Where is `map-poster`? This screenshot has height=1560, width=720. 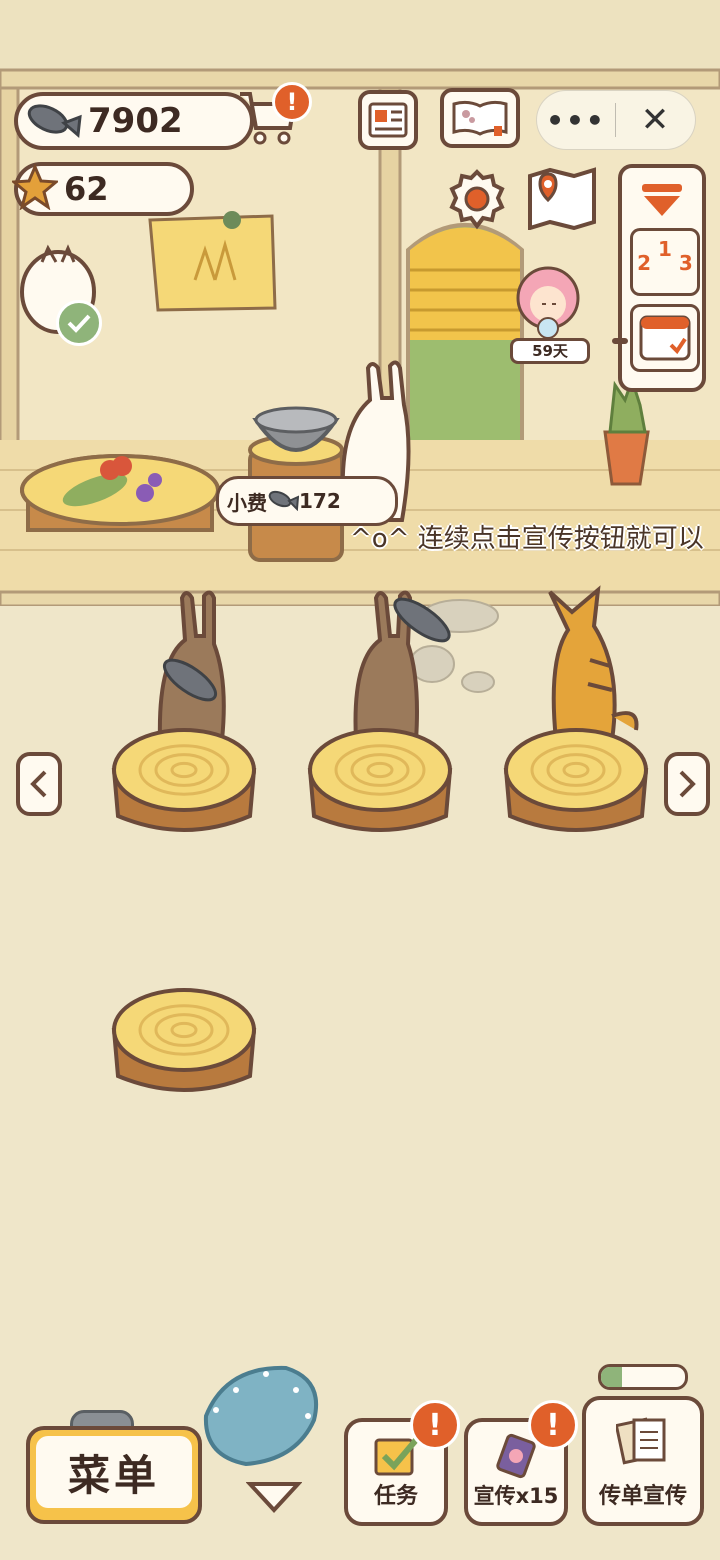 map-poster is located at coordinates (212, 263).